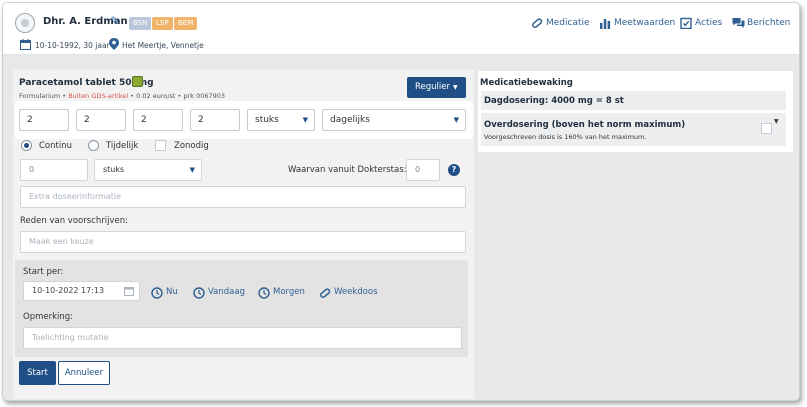 The height and width of the screenshot is (407, 807). Describe the element at coordinates (54, 170) in the screenshot. I see `amount-input: 0` at that location.